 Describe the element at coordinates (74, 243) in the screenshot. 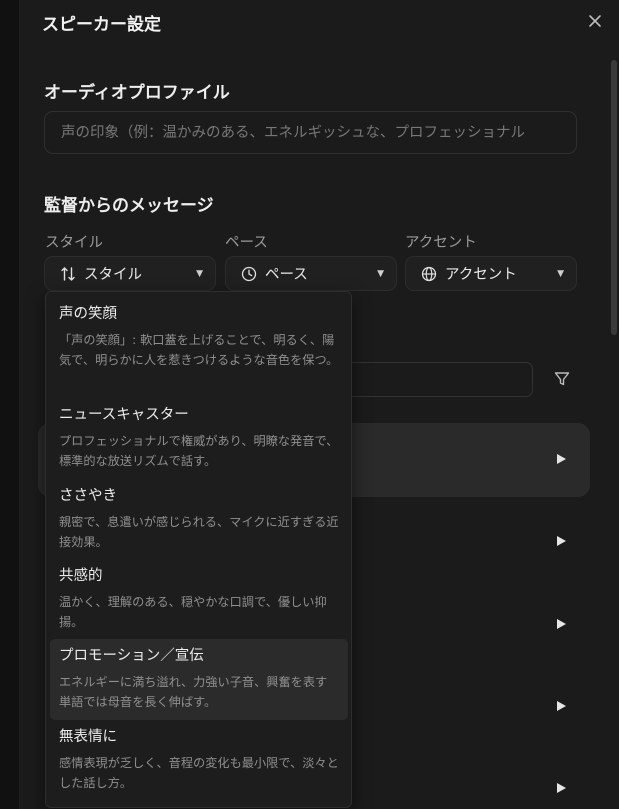

I see `style-label: スタイル` at that location.